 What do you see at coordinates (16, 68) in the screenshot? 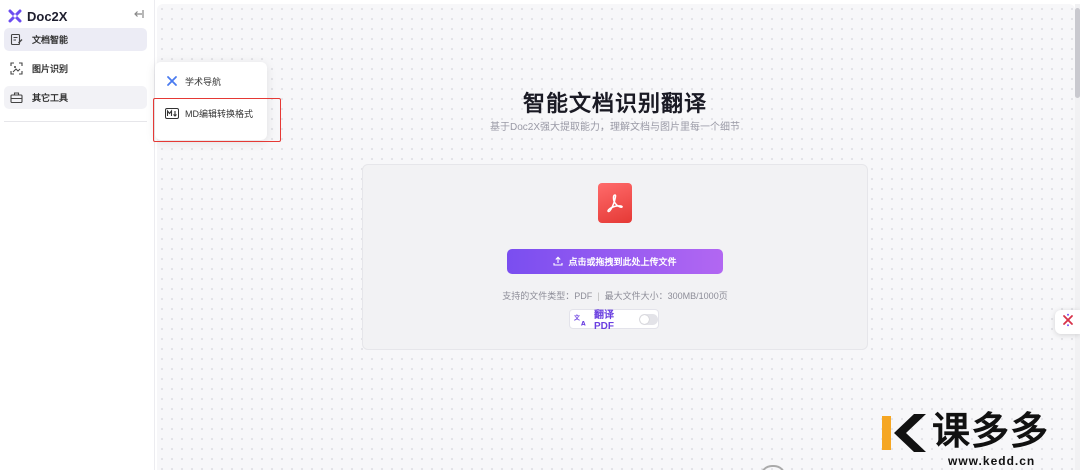
I see `image-scan-icon` at bounding box center [16, 68].